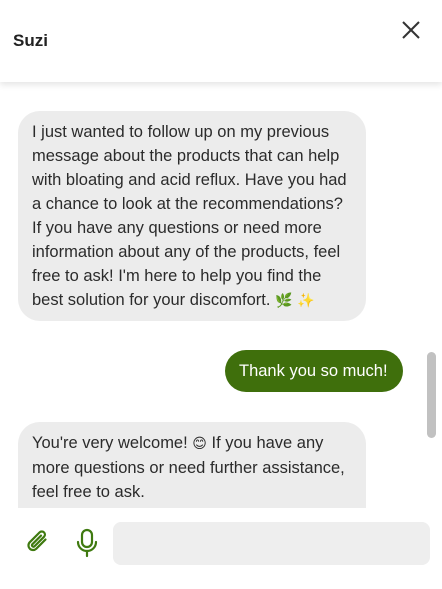  I want to click on microphone-icon, so click(87, 543).